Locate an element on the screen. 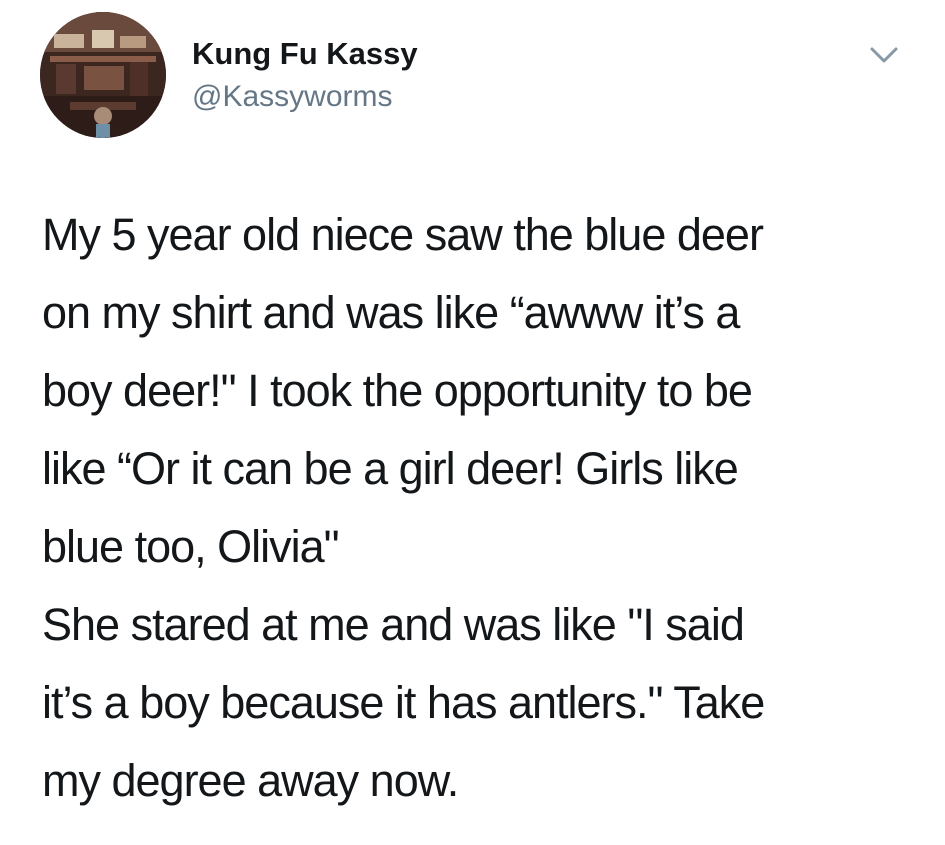 The height and width of the screenshot is (845, 945). tweet-text-line: my degree away now. is located at coordinates (250, 780).